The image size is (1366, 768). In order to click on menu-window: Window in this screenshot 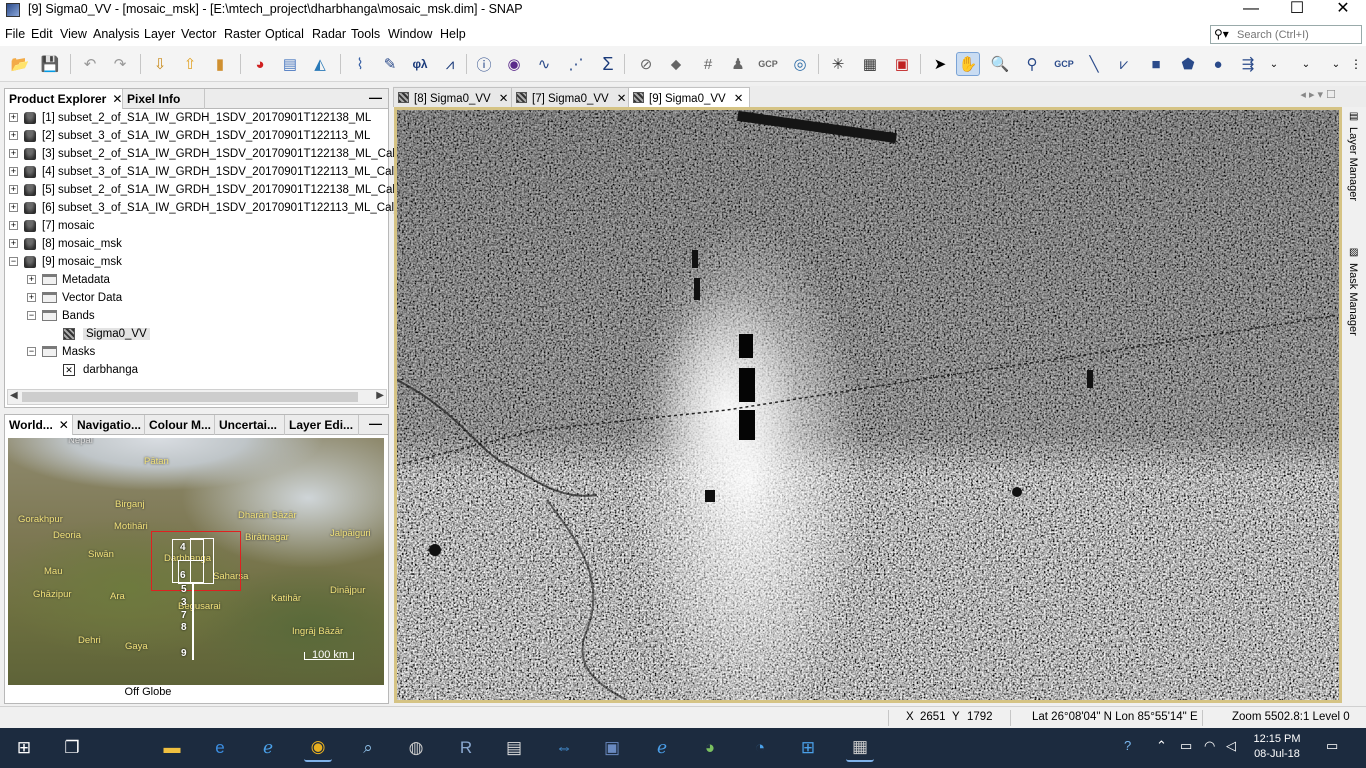, I will do `click(410, 34)`.